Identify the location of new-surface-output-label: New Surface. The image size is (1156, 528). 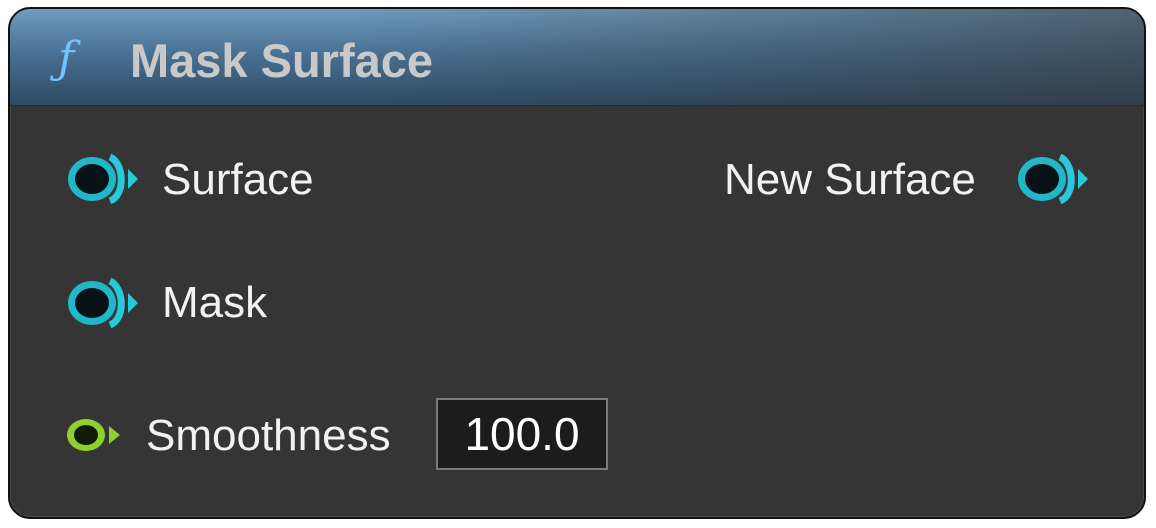
(850, 179).